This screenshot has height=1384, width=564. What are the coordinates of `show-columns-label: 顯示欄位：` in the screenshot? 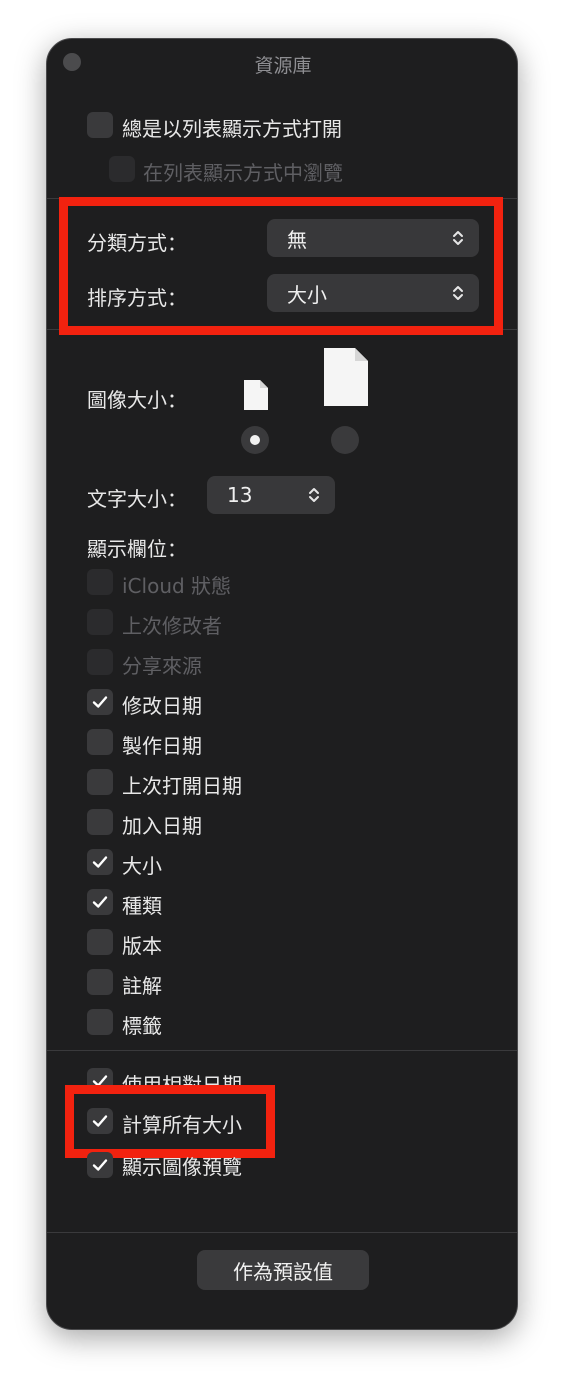 It's located at (137, 549).